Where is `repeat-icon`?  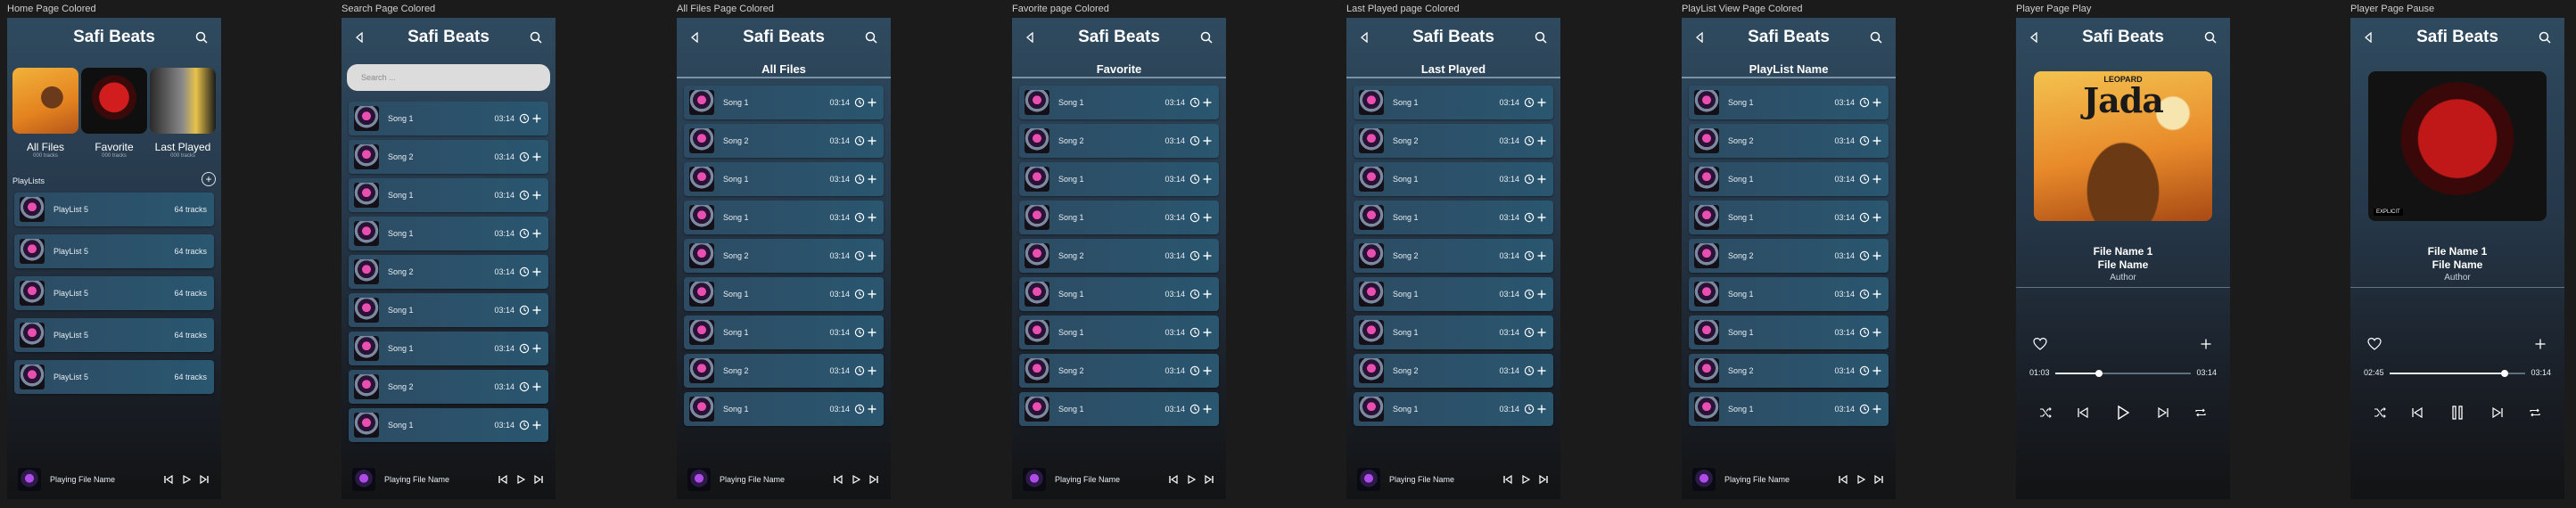 repeat-icon is located at coordinates (2535, 412).